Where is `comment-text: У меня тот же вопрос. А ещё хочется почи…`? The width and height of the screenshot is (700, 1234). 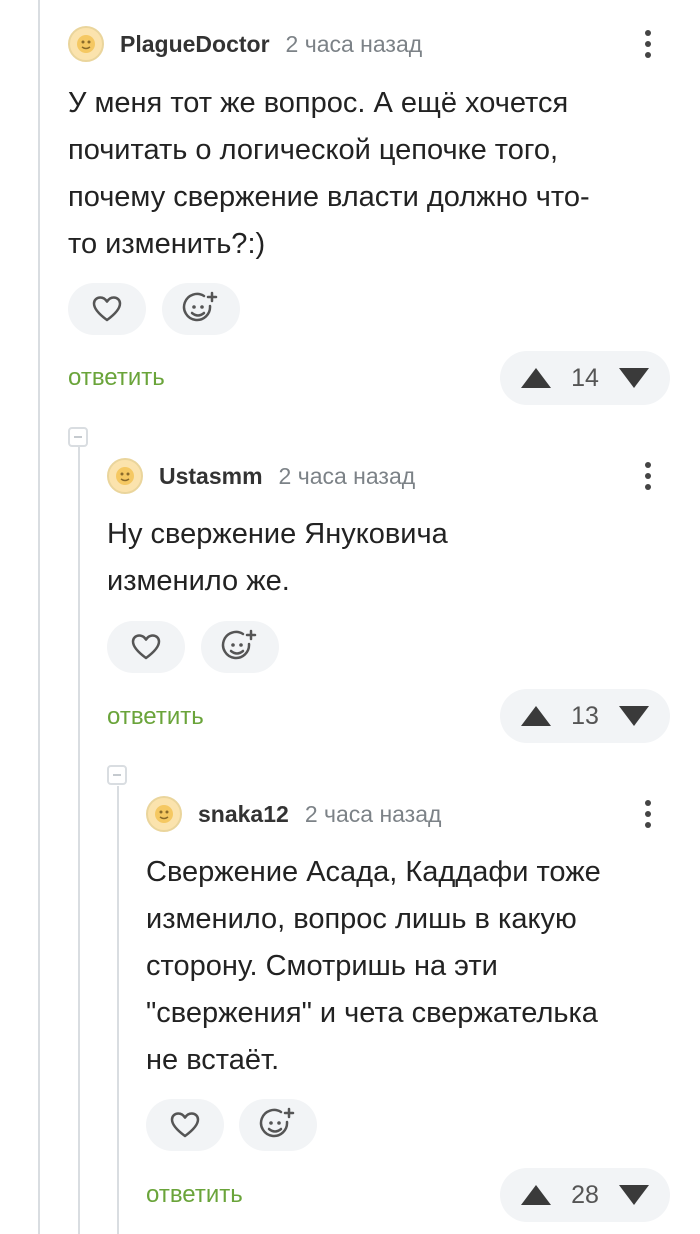 comment-text: У меня тот же вопрос. А ещё хочется почи… is located at coordinates (329, 174).